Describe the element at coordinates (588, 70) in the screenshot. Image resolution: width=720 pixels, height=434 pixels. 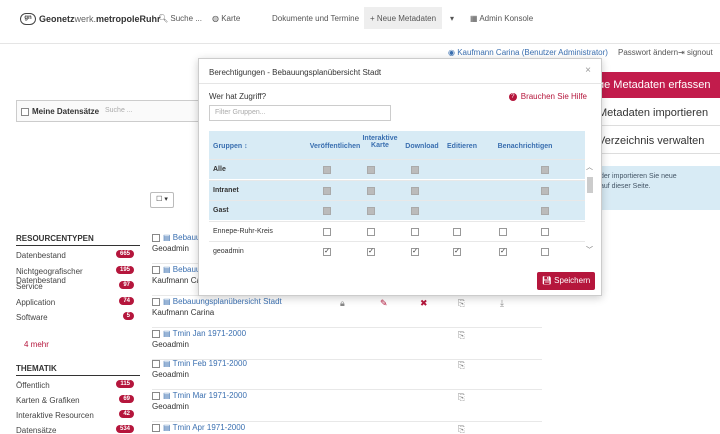
I see `close-icon: ×` at that location.